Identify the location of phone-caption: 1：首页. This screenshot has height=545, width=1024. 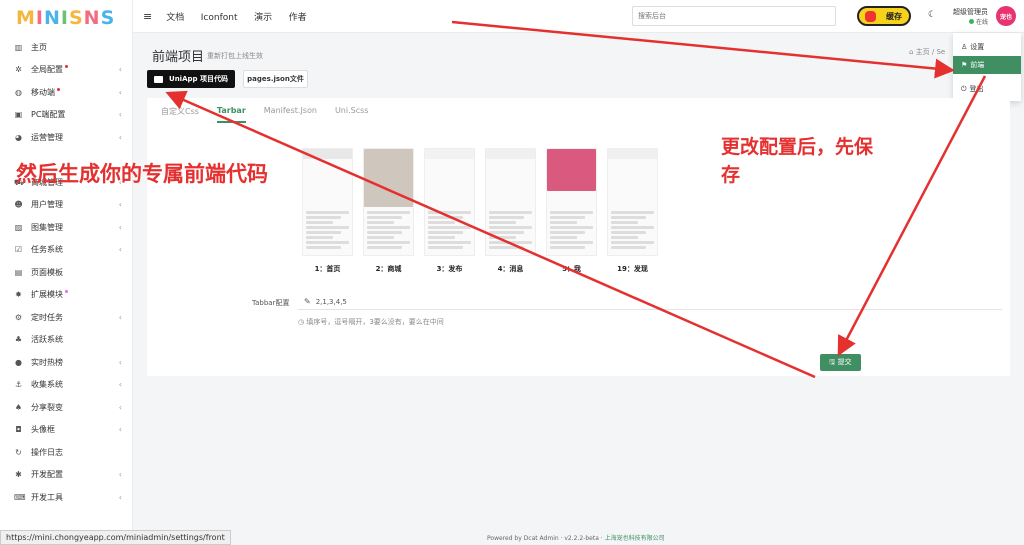
(327, 269).